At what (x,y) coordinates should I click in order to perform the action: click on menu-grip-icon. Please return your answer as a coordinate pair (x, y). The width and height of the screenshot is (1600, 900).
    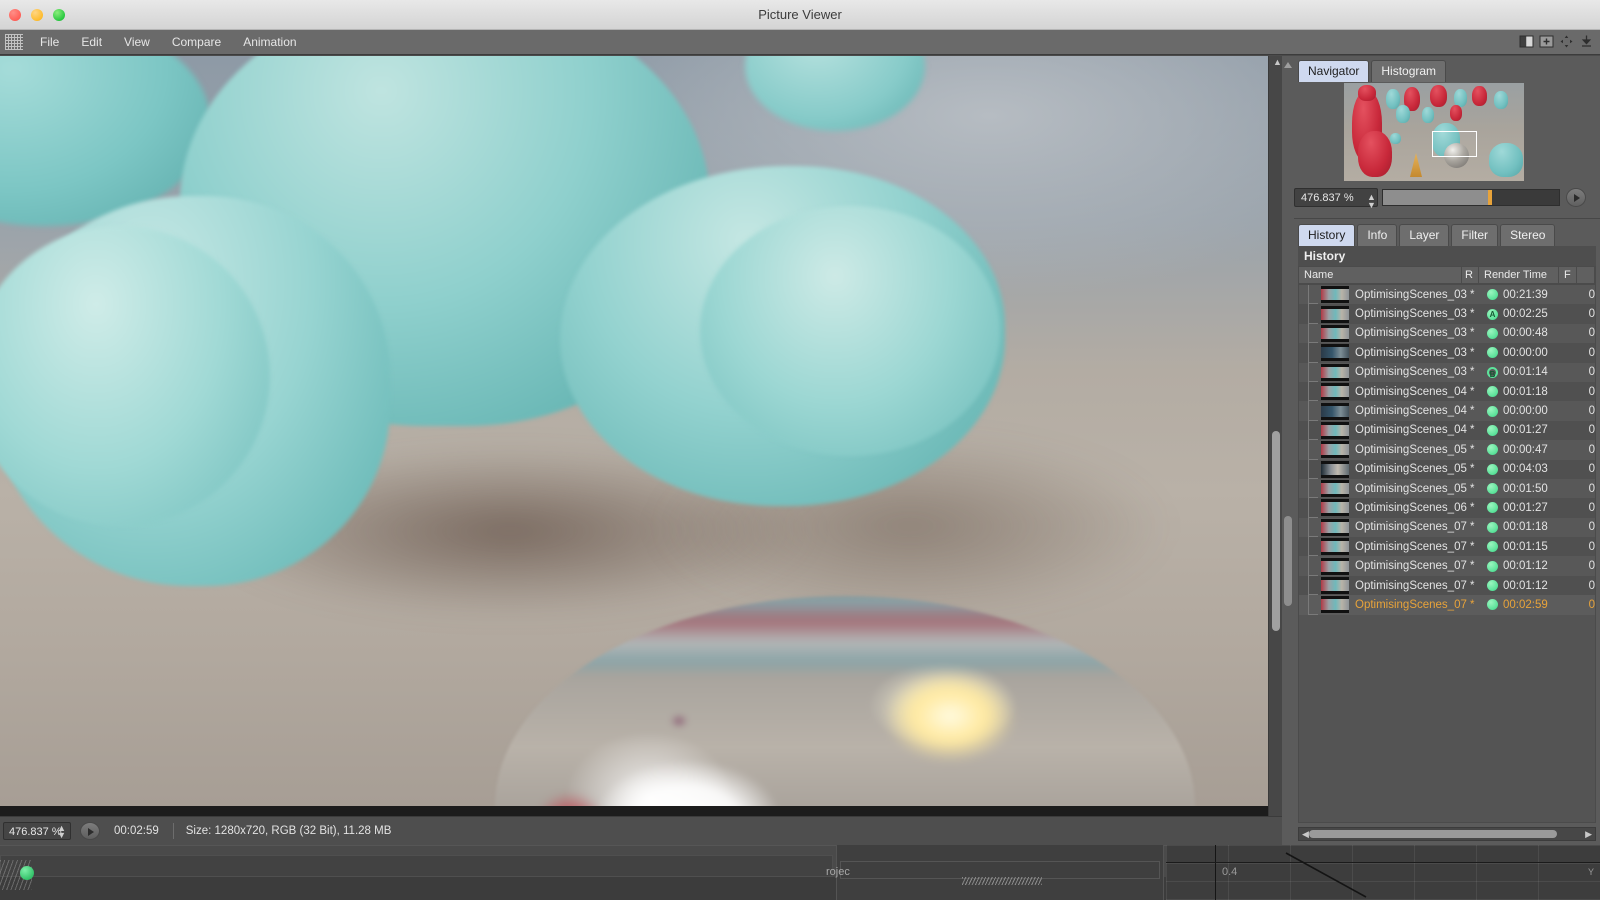
    Looking at the image, I should click on (14, 42).